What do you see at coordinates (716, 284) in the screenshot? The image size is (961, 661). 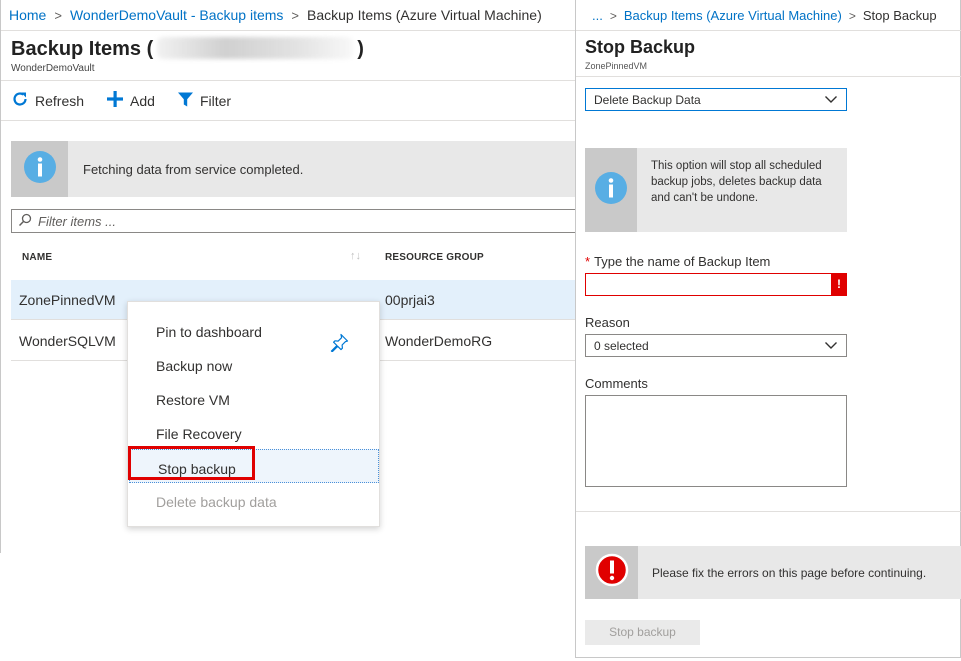 I see `backup-item-name-input: !` at bounding box center [716, 284].